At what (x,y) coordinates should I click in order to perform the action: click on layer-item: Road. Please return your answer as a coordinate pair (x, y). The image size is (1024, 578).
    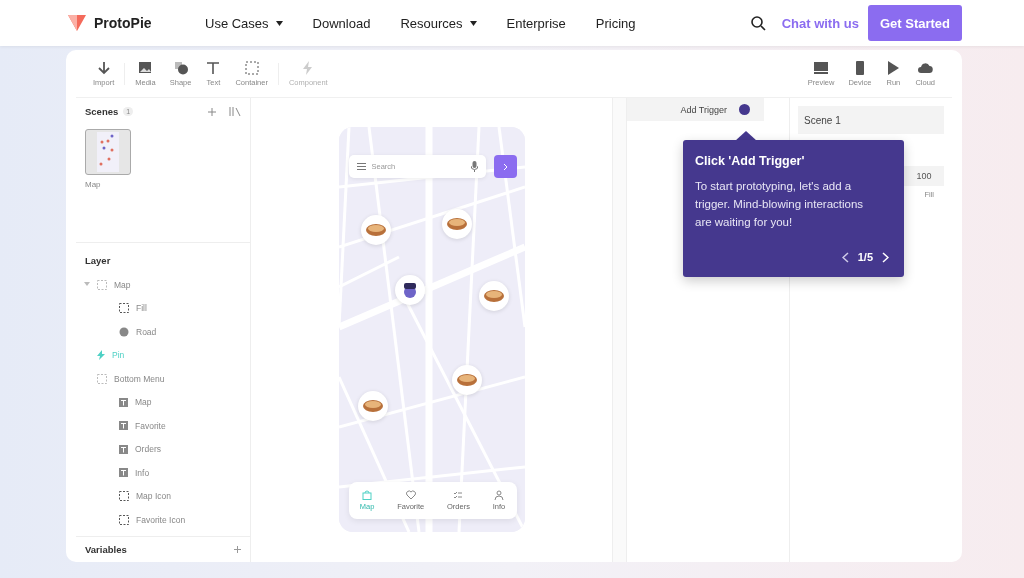
    Looking at the image, I should click on (163, 332).